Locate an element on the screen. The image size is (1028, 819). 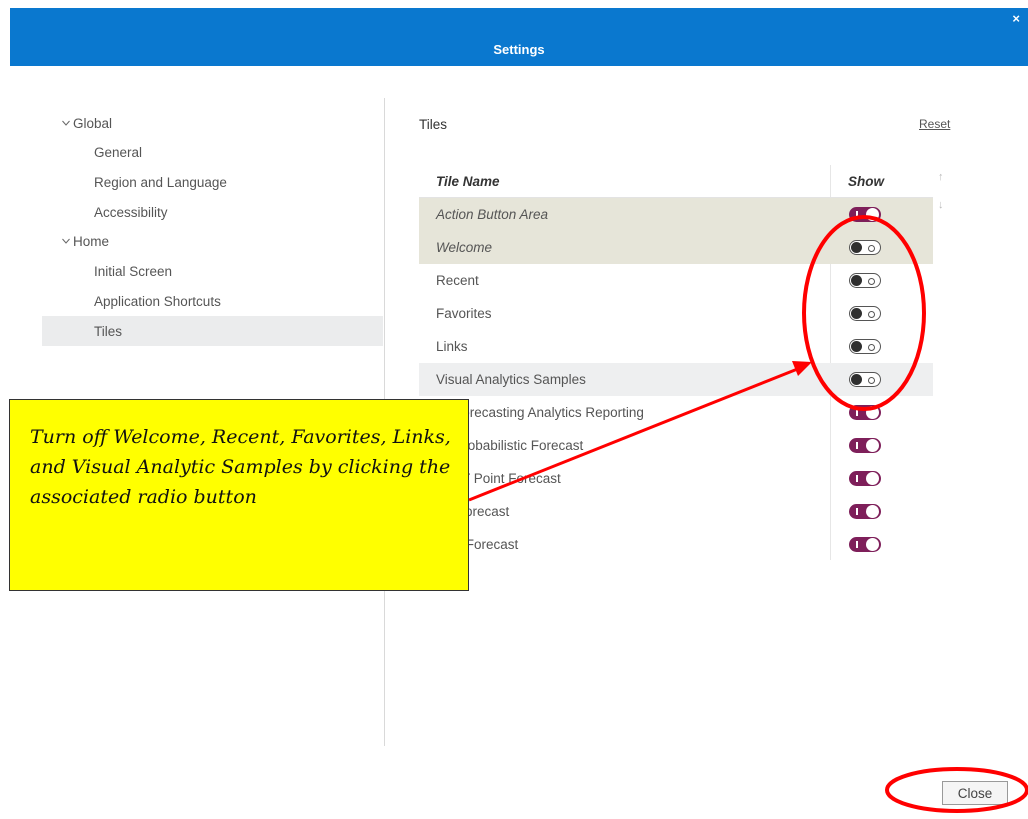
dialog-header: Settings × is located at coordinates (519, 37).